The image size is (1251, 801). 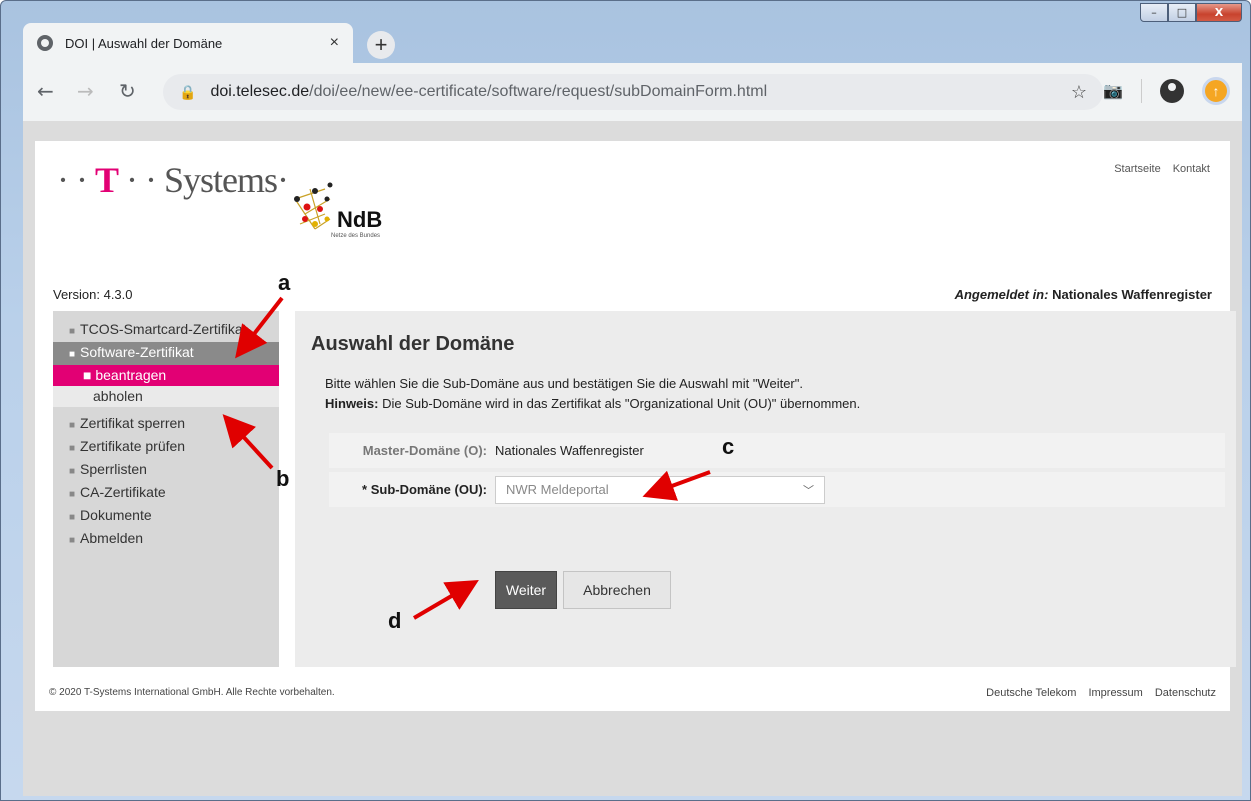 What do you see at coordinates (1113, 91) in the screenshot?
I see `camera-icon: 📷` at bounding box center [1113, 91].